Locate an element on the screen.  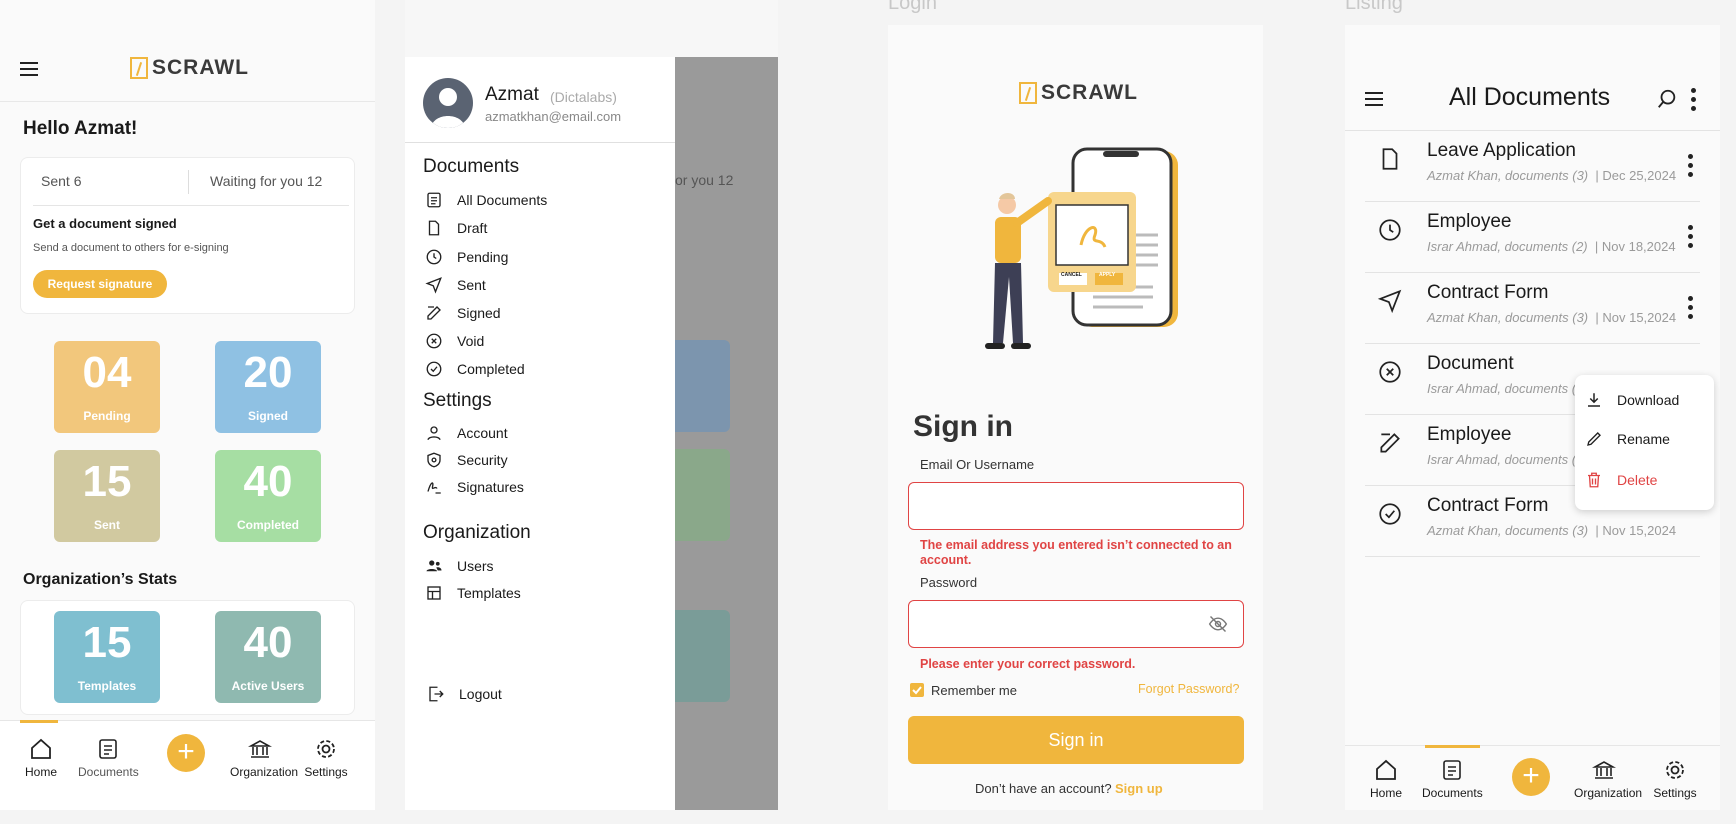
forgot-password-link: Forgot Password? is located at coordinates (1188, 689).